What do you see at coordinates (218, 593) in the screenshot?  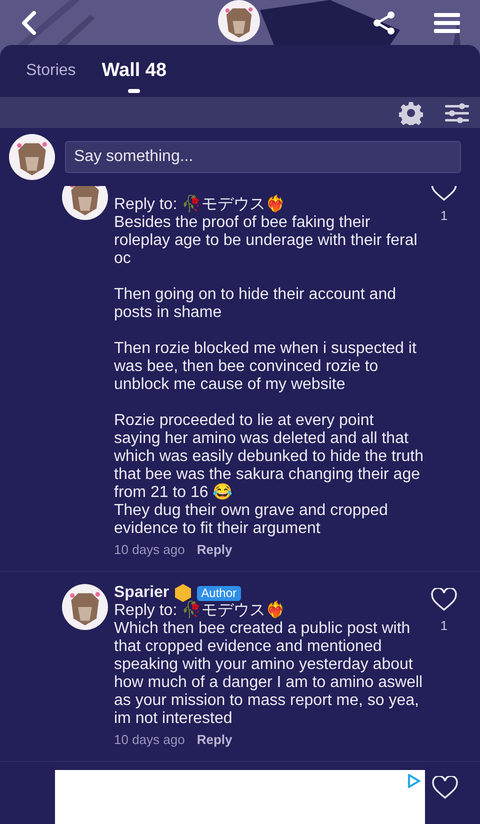 I see `author-badge: Author` at bounding box center [218, 593].